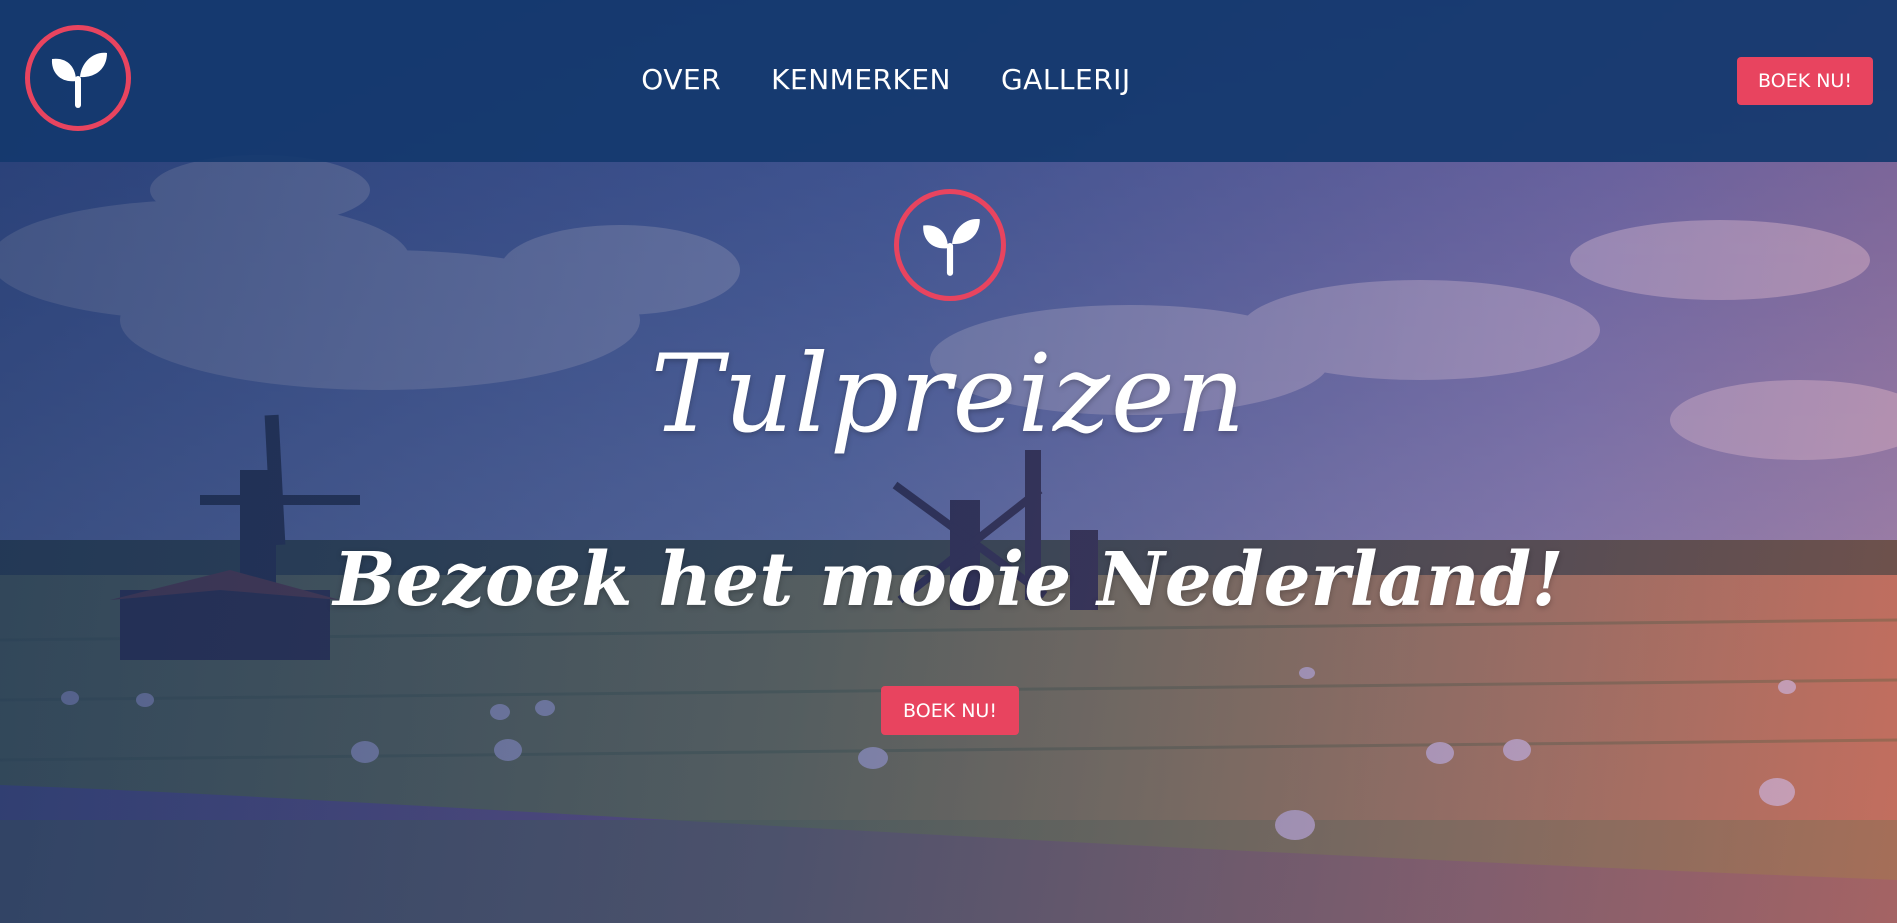 This screenshot has height=923, width=1897. What do you see at coordinates (950, 710) in the screenshot?
I see `hero-book-now-button: BOEK NU!` at bounding box center [950, 710].